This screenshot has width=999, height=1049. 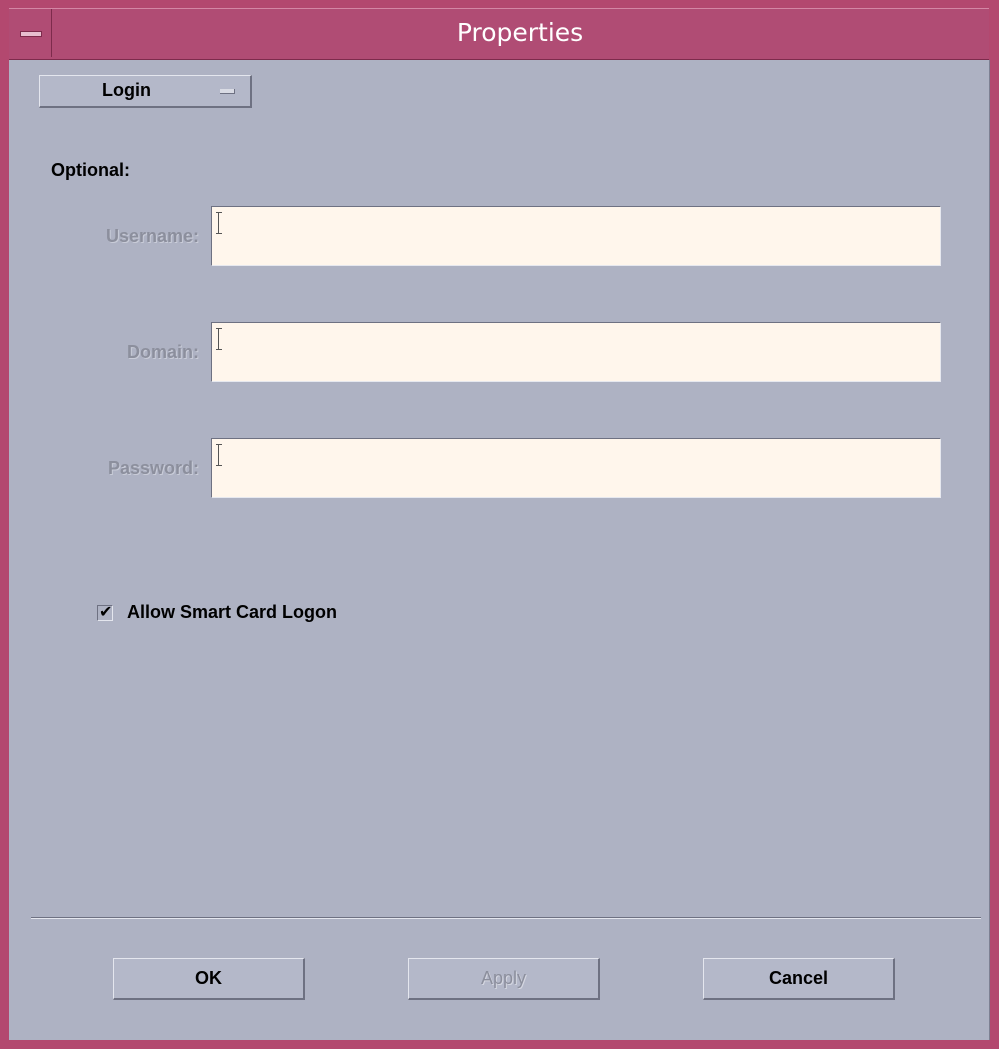 I want to click on smart-card-logon-label: Allow Smart Card Logon, so click(x=232, y=612).